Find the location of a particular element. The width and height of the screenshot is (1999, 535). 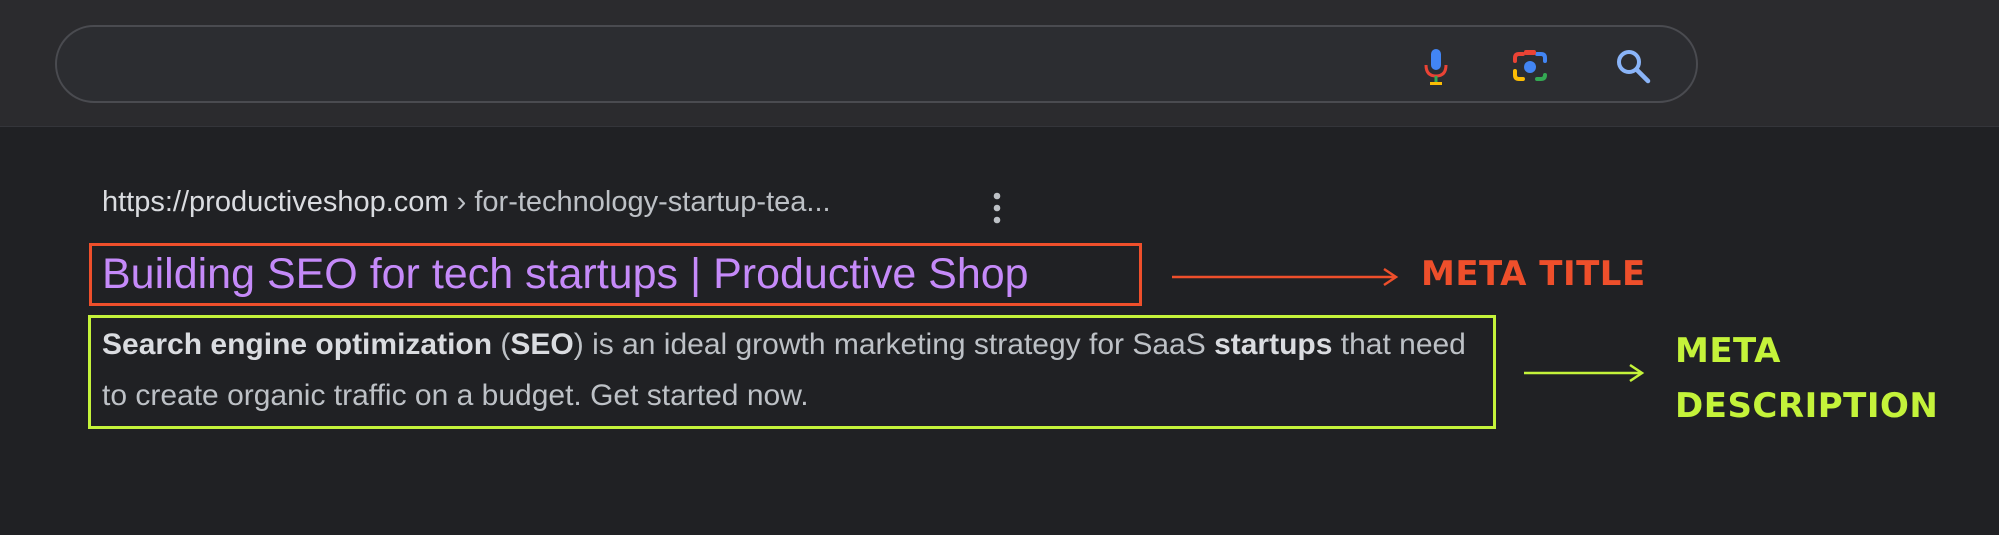

desc-bold-1: Search engine optimization is located at coordinates (297, 344).